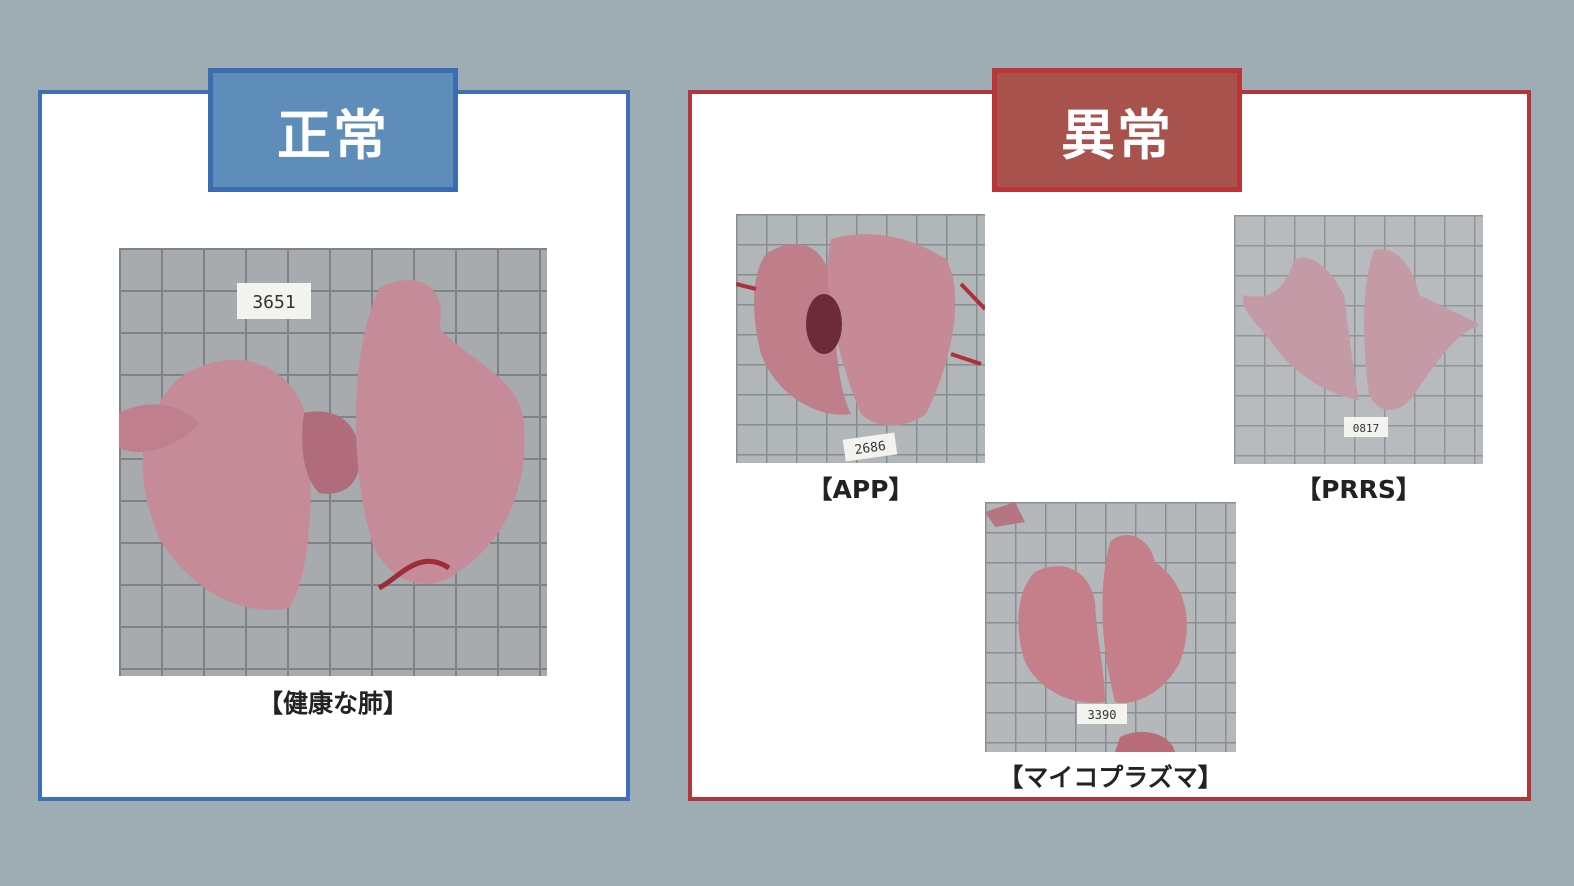  I want to click on svg-text: 0817, so click(1366, 428).